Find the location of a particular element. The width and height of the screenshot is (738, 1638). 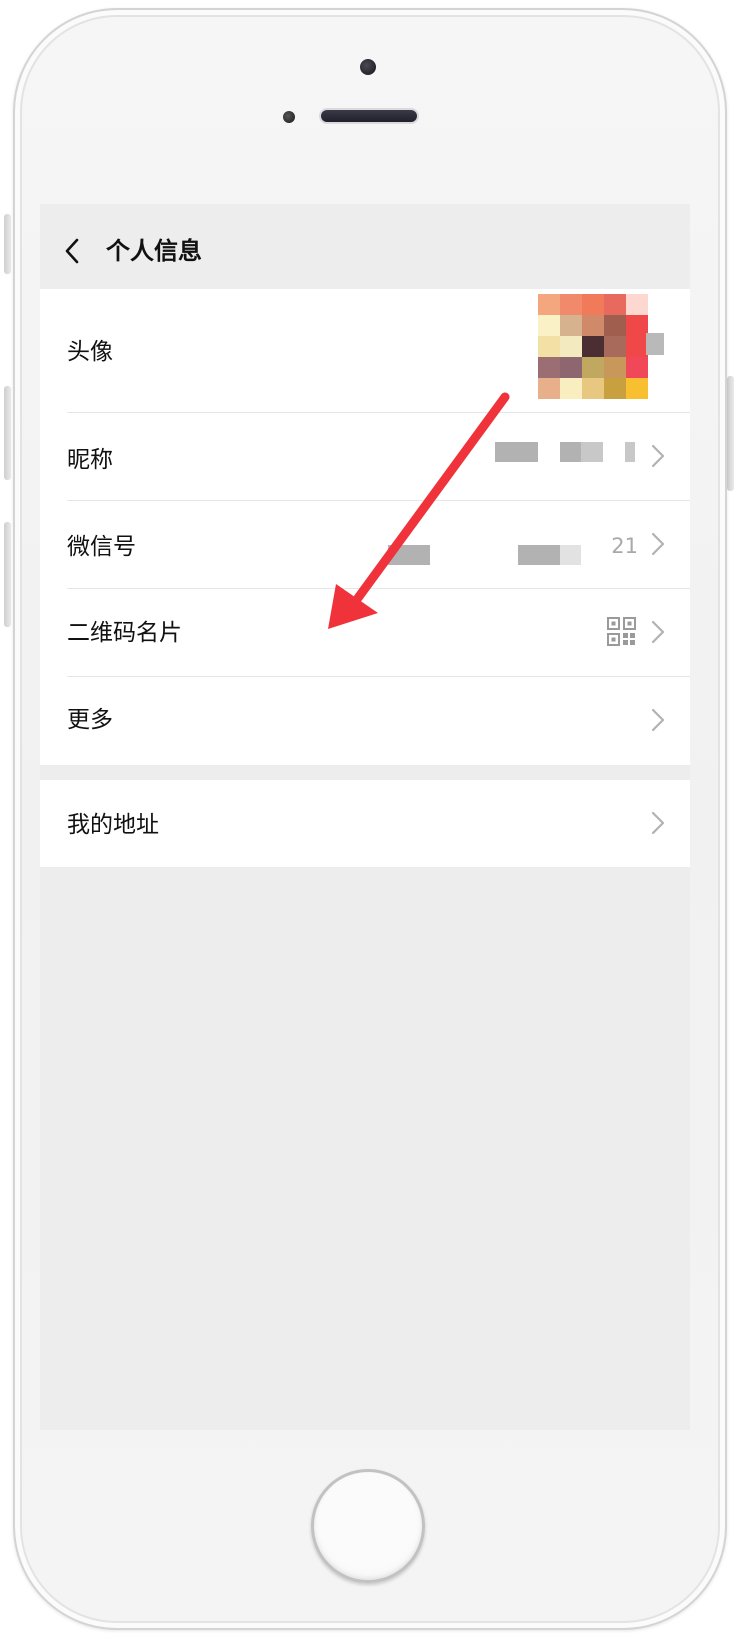

nickname-label: 昵称 is located at coordinates (90, 460).